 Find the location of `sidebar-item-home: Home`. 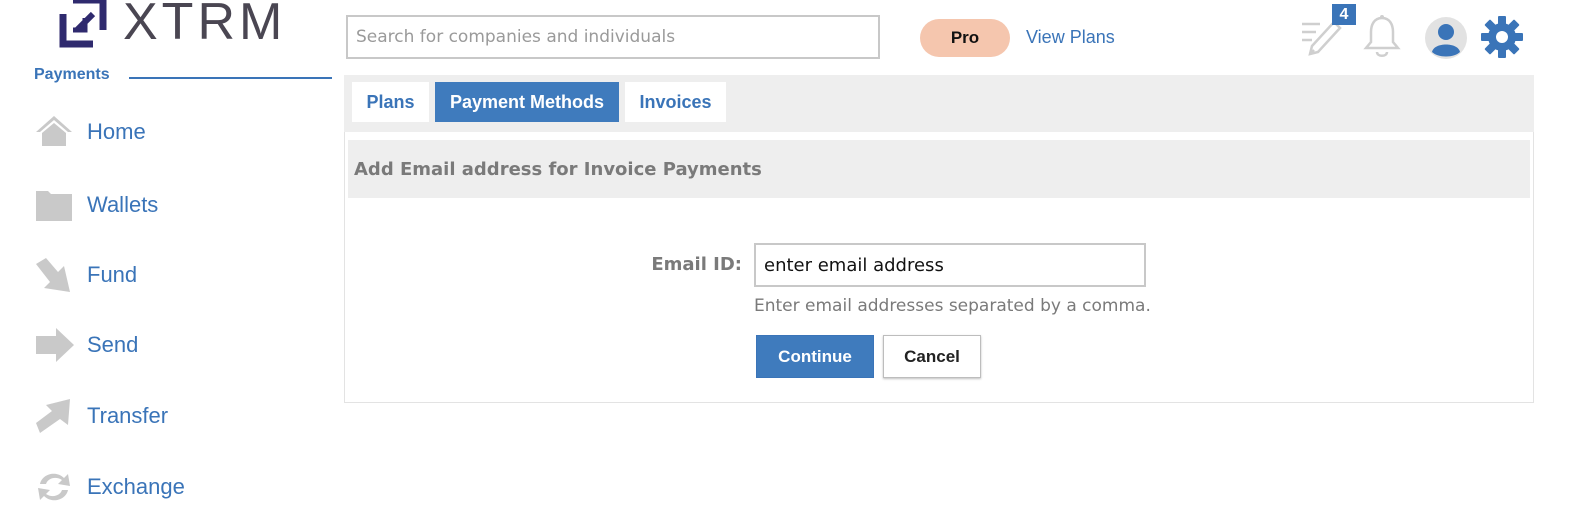

sidebar-item-home: Home is located at coordinates (90, 132).